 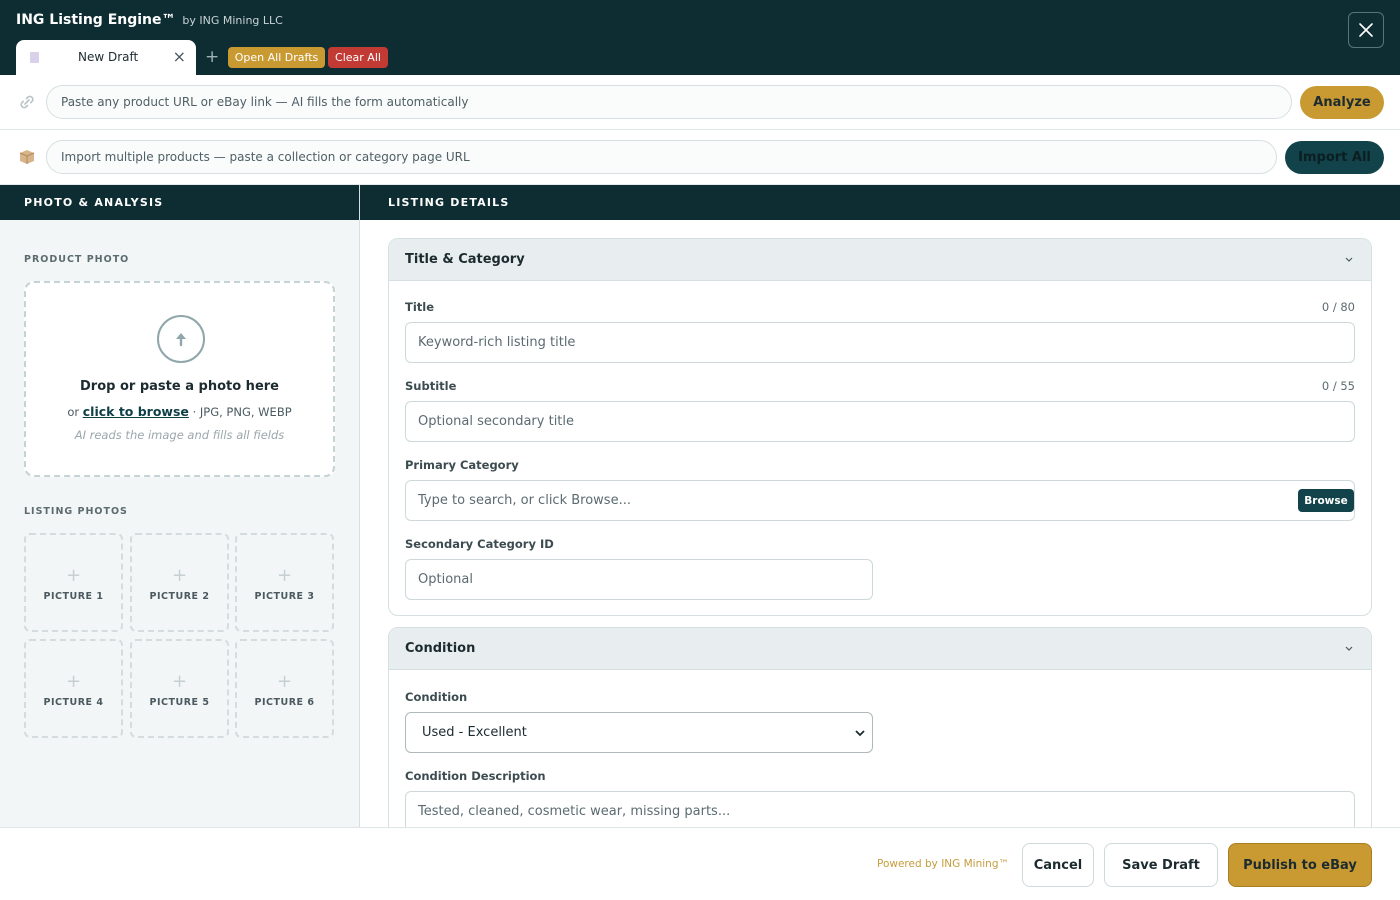 What do you see at coordinates (479, 544) in the screenshot?
I see `secondary-category-label: Secondary Category ID` at bounding box center [479, 544].